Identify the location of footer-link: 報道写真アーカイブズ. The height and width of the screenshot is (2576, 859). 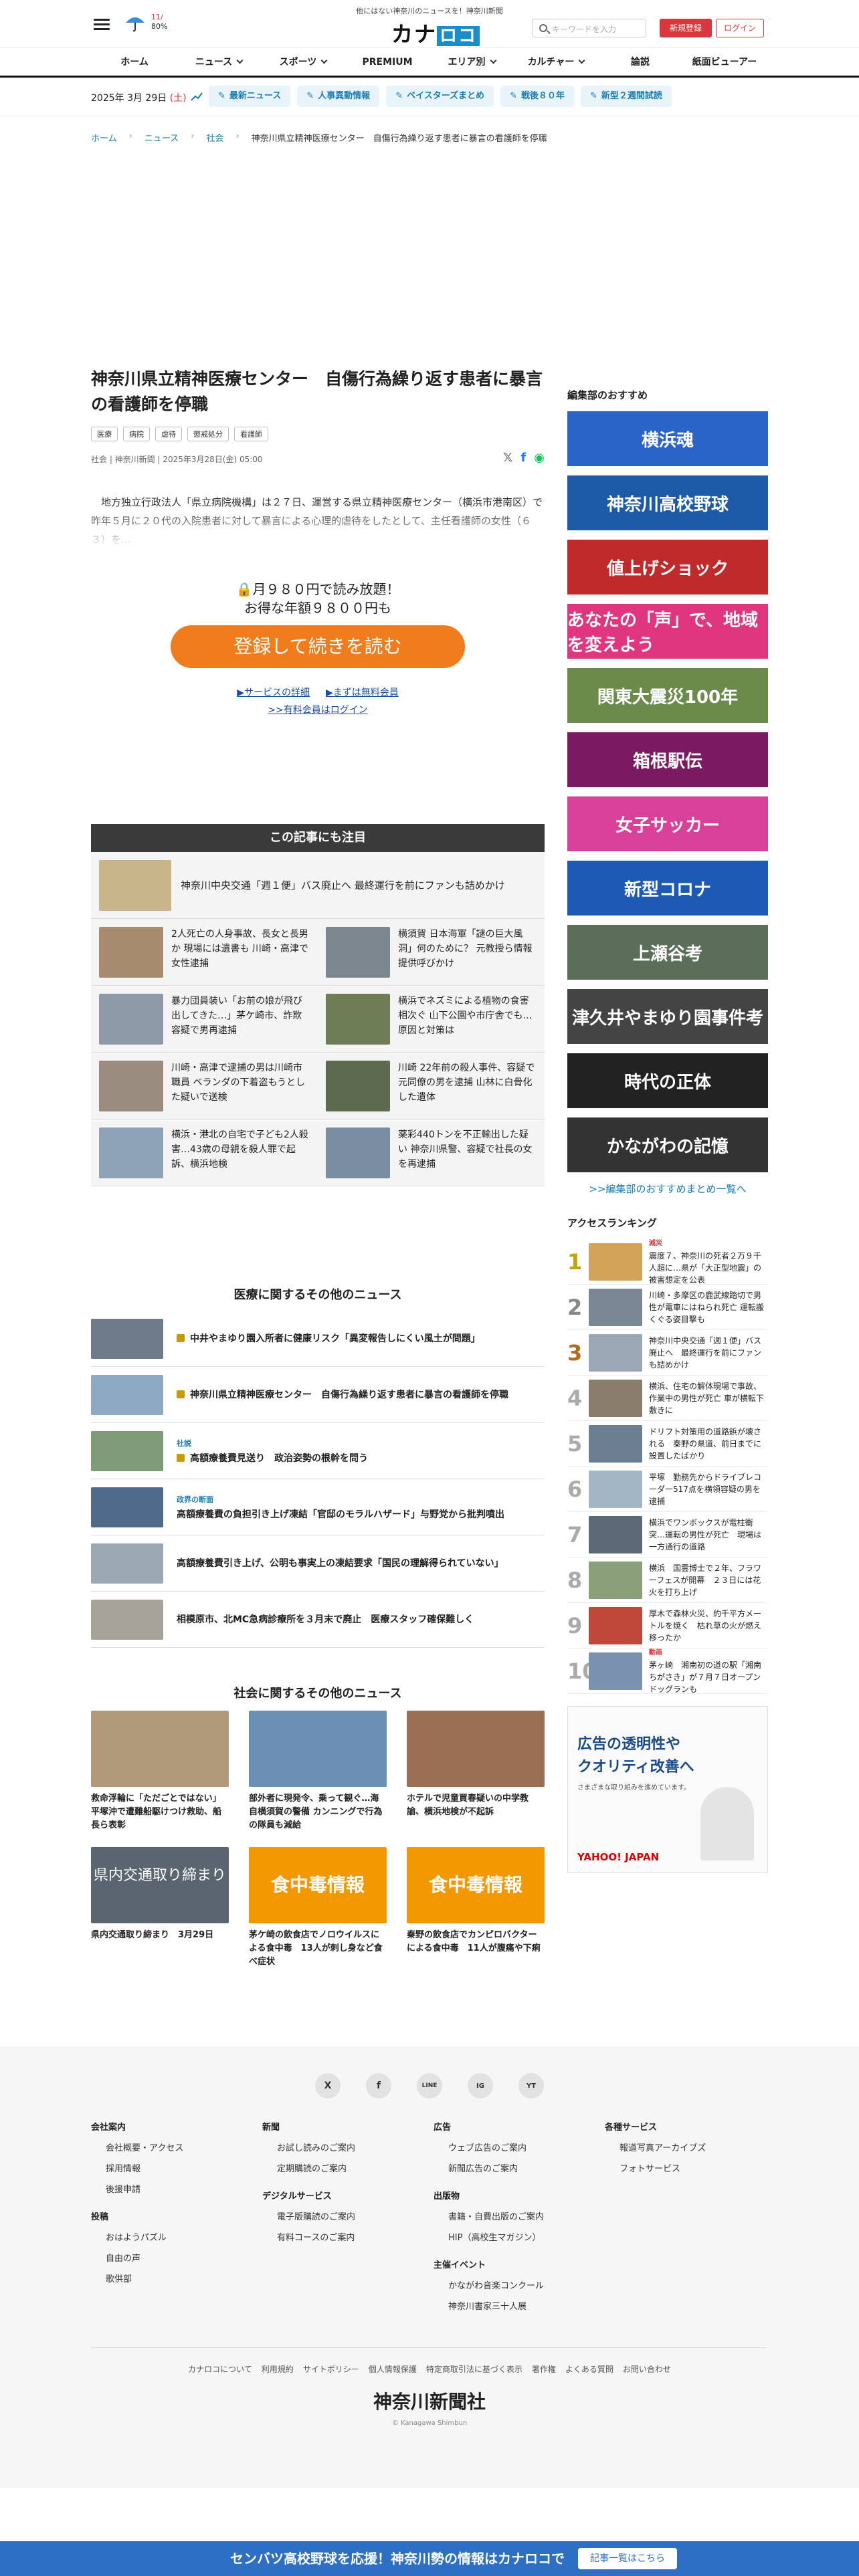
(698, 2147).